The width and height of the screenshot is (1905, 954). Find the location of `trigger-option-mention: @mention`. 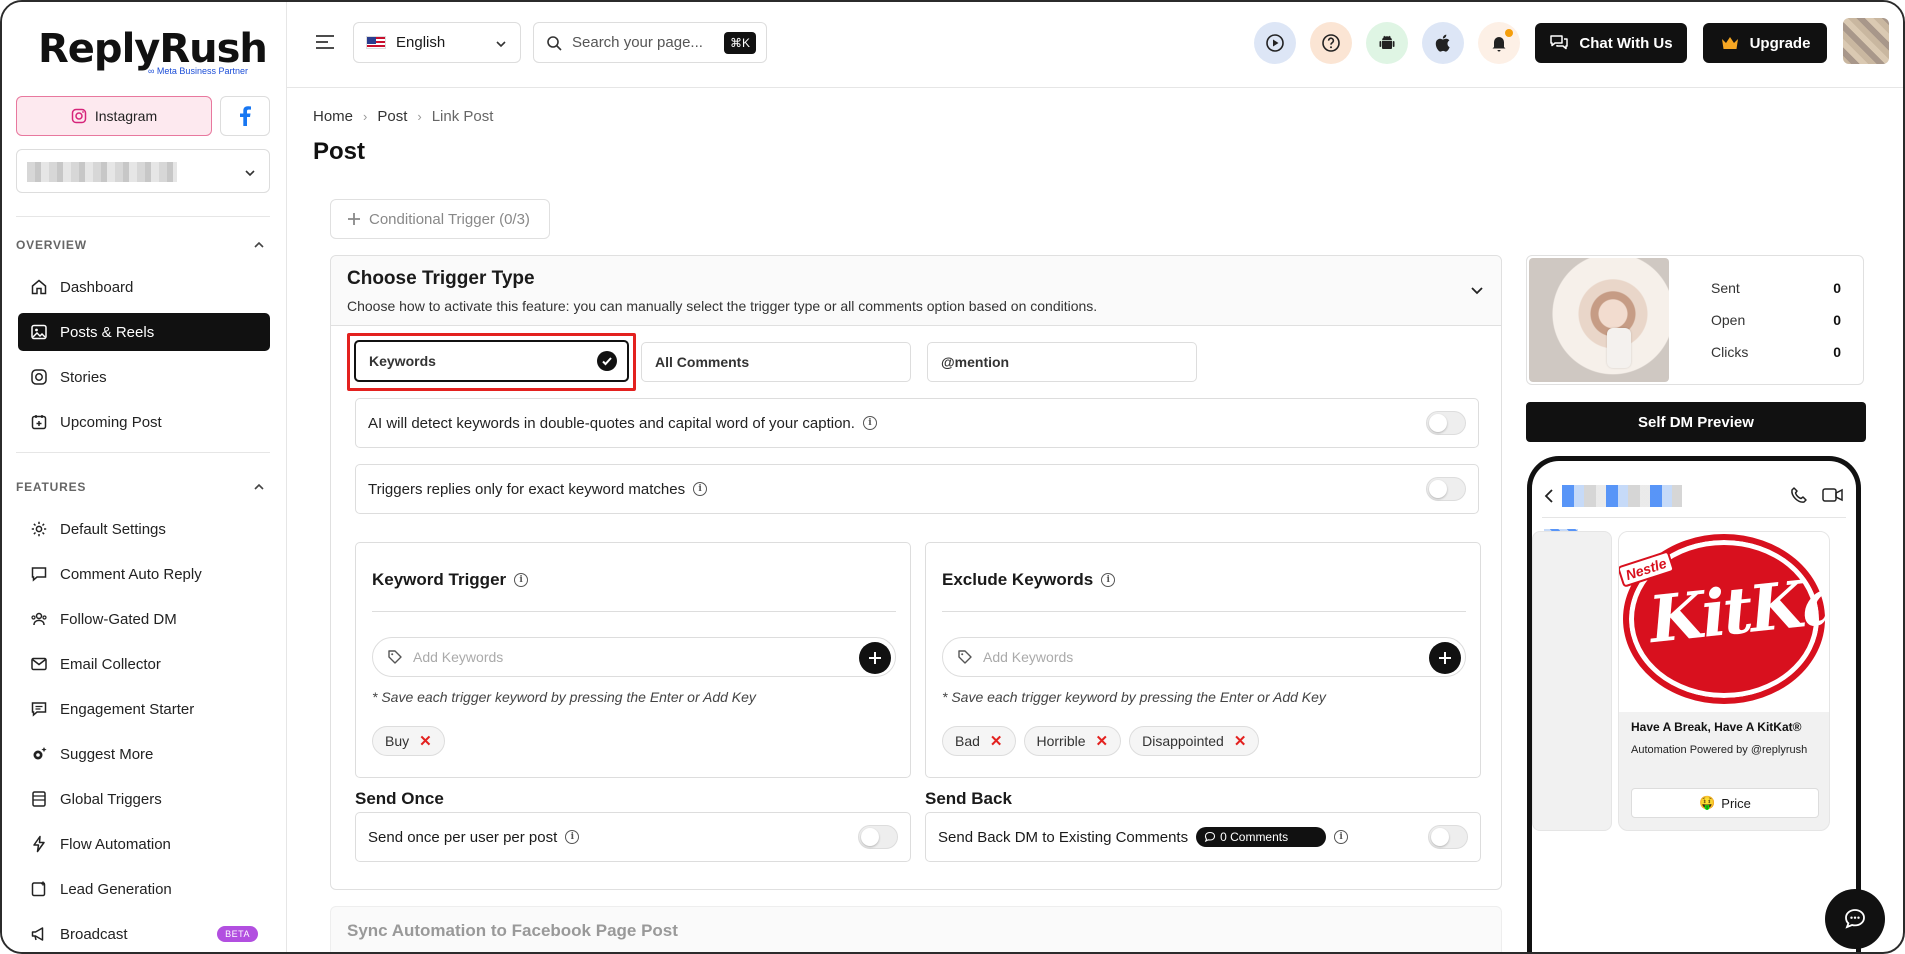

trigger-option-mention: @mention is located at coordinates (1062, 362).